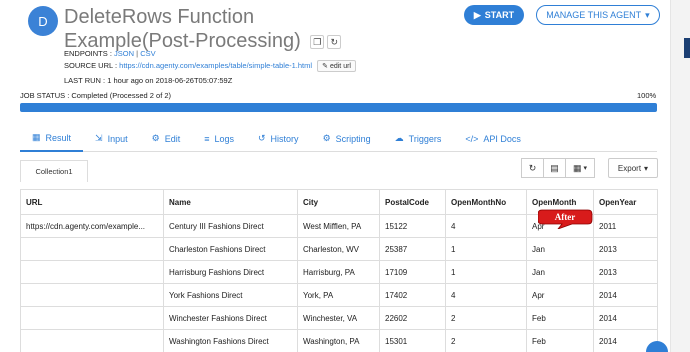 The image size is (690, 352). I want to click on edit-url-button: ✎ edit url, so click(336, 66).